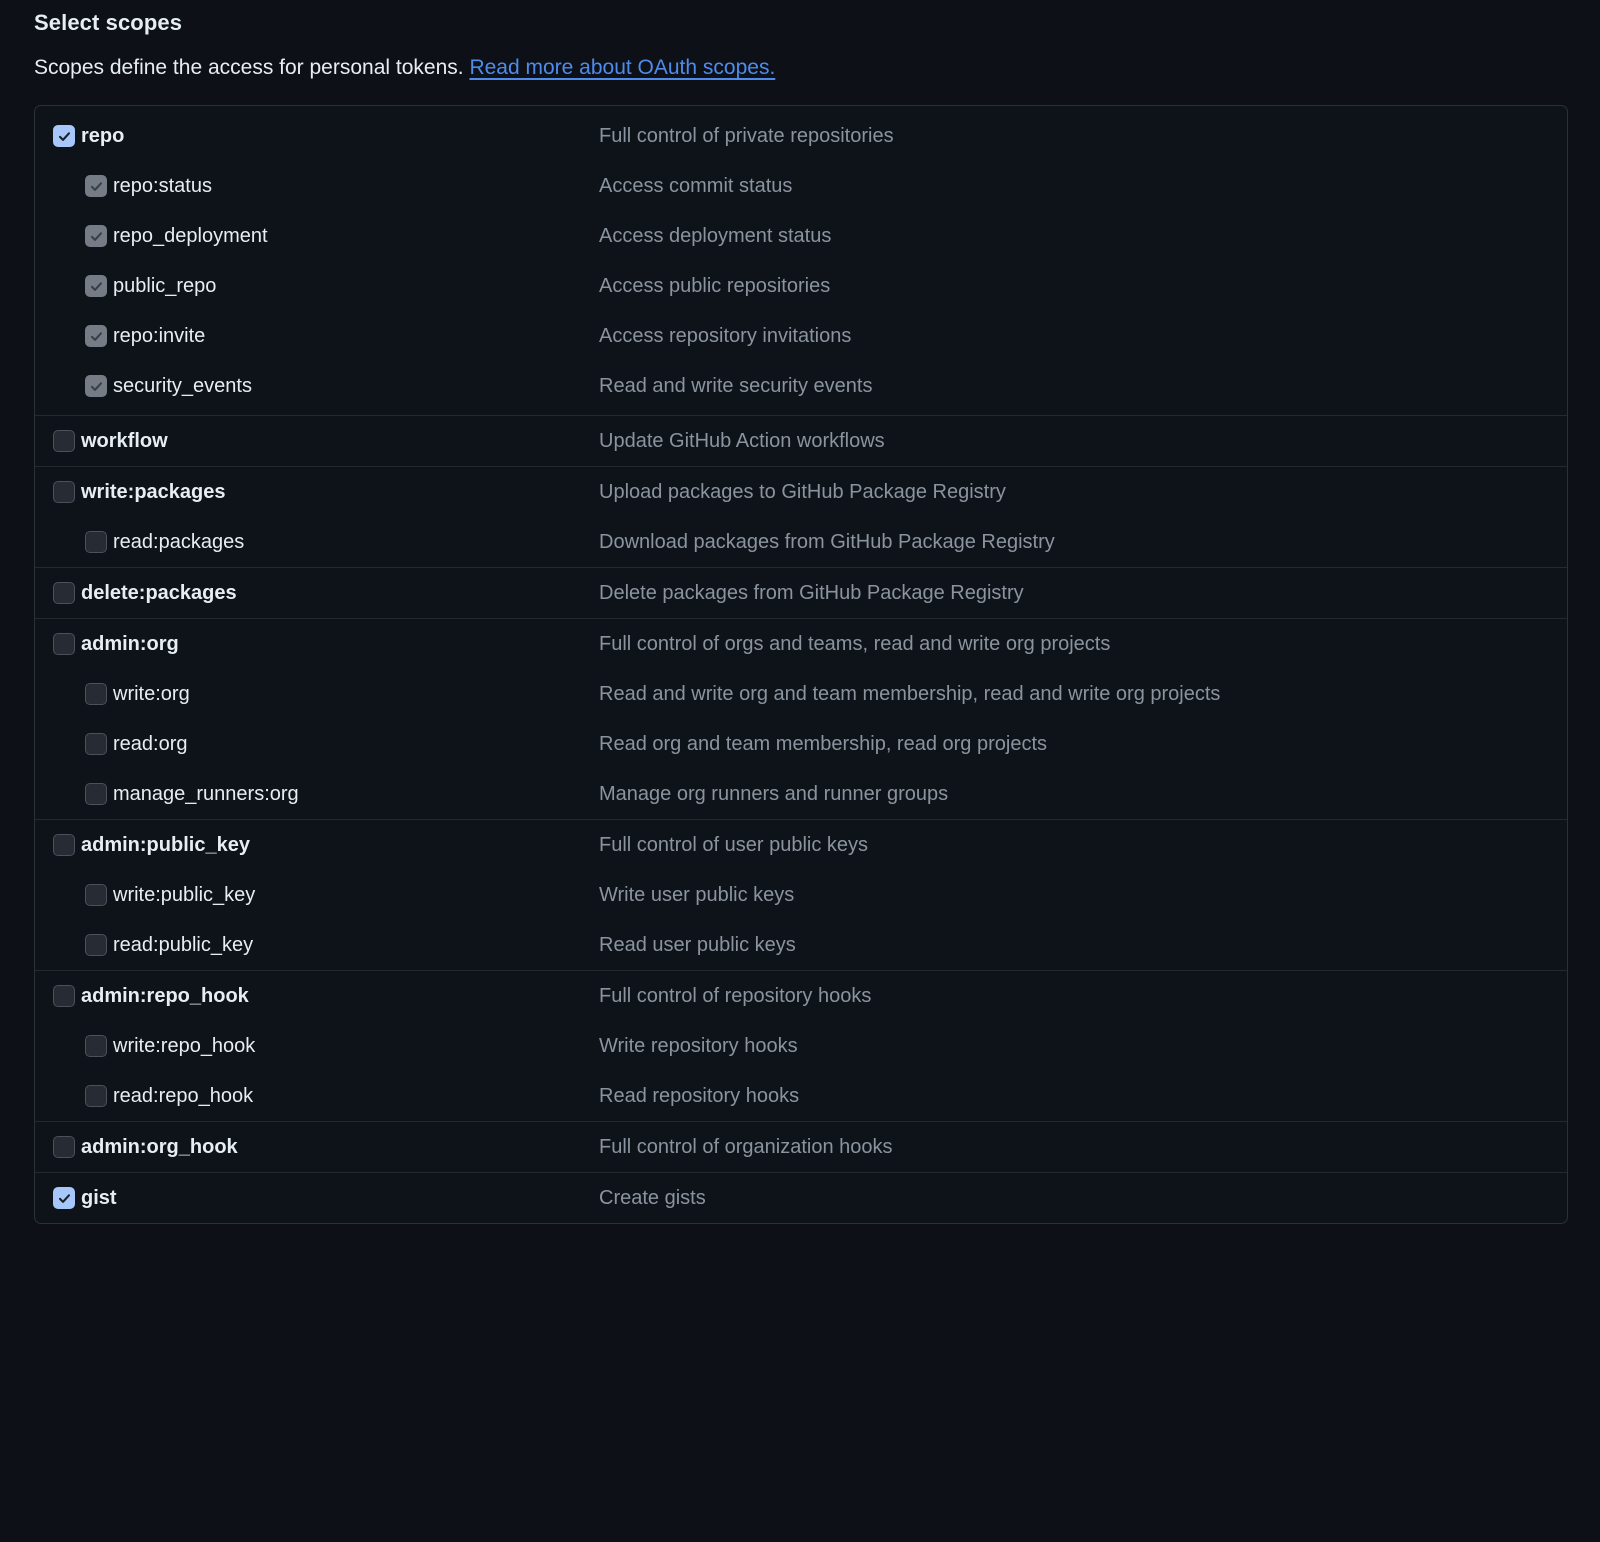 Image resolution: width=1600 pixels, height=1542 pixels. I want to click on scope-row: repo_deployment Access deployment status, so click(801, 236).